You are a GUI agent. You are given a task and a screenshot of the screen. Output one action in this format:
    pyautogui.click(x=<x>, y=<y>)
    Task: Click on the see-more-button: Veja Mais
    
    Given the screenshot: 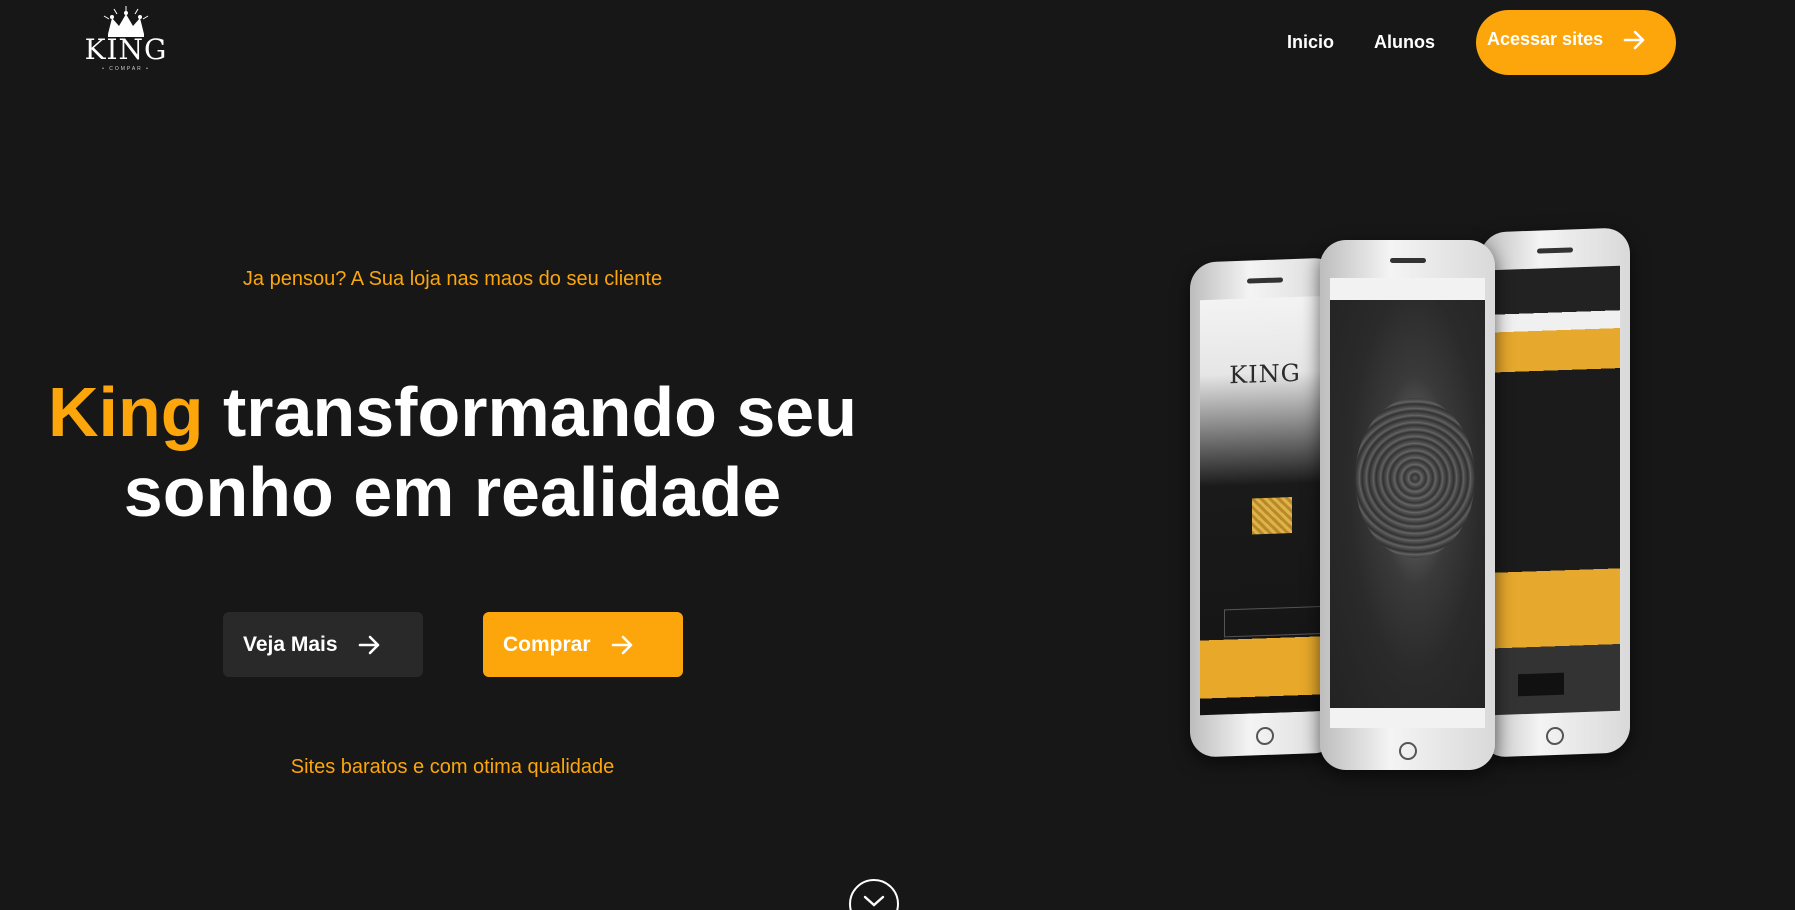 What is the action you would take?
    pyautogui.click(x=323, y=644)
    